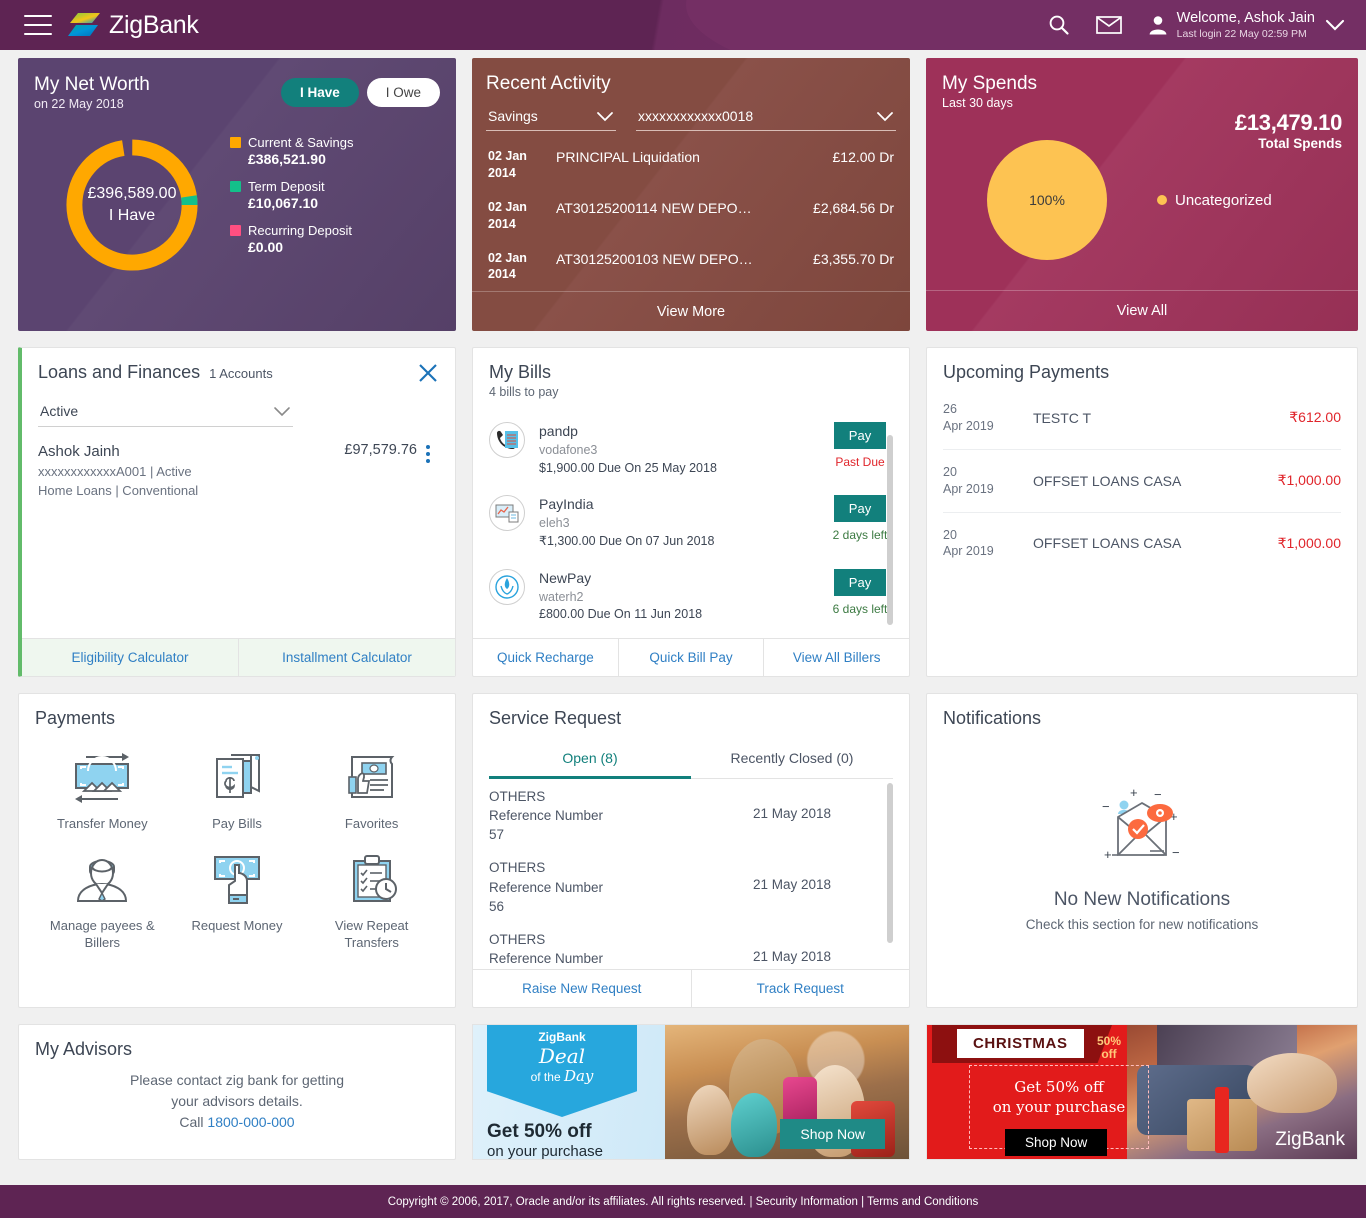 The image size is (1366, 1218). I want to click on quick-recharge-button: Quick Recharge, so click(545, 657).